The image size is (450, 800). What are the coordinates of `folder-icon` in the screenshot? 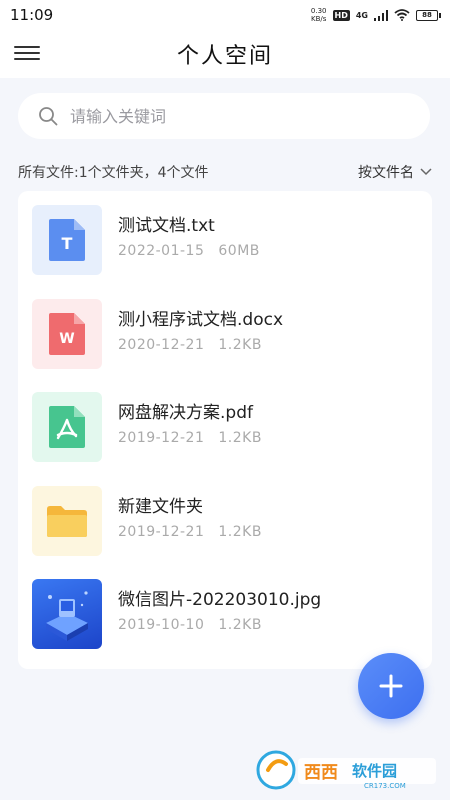 It's located at (67, 521).